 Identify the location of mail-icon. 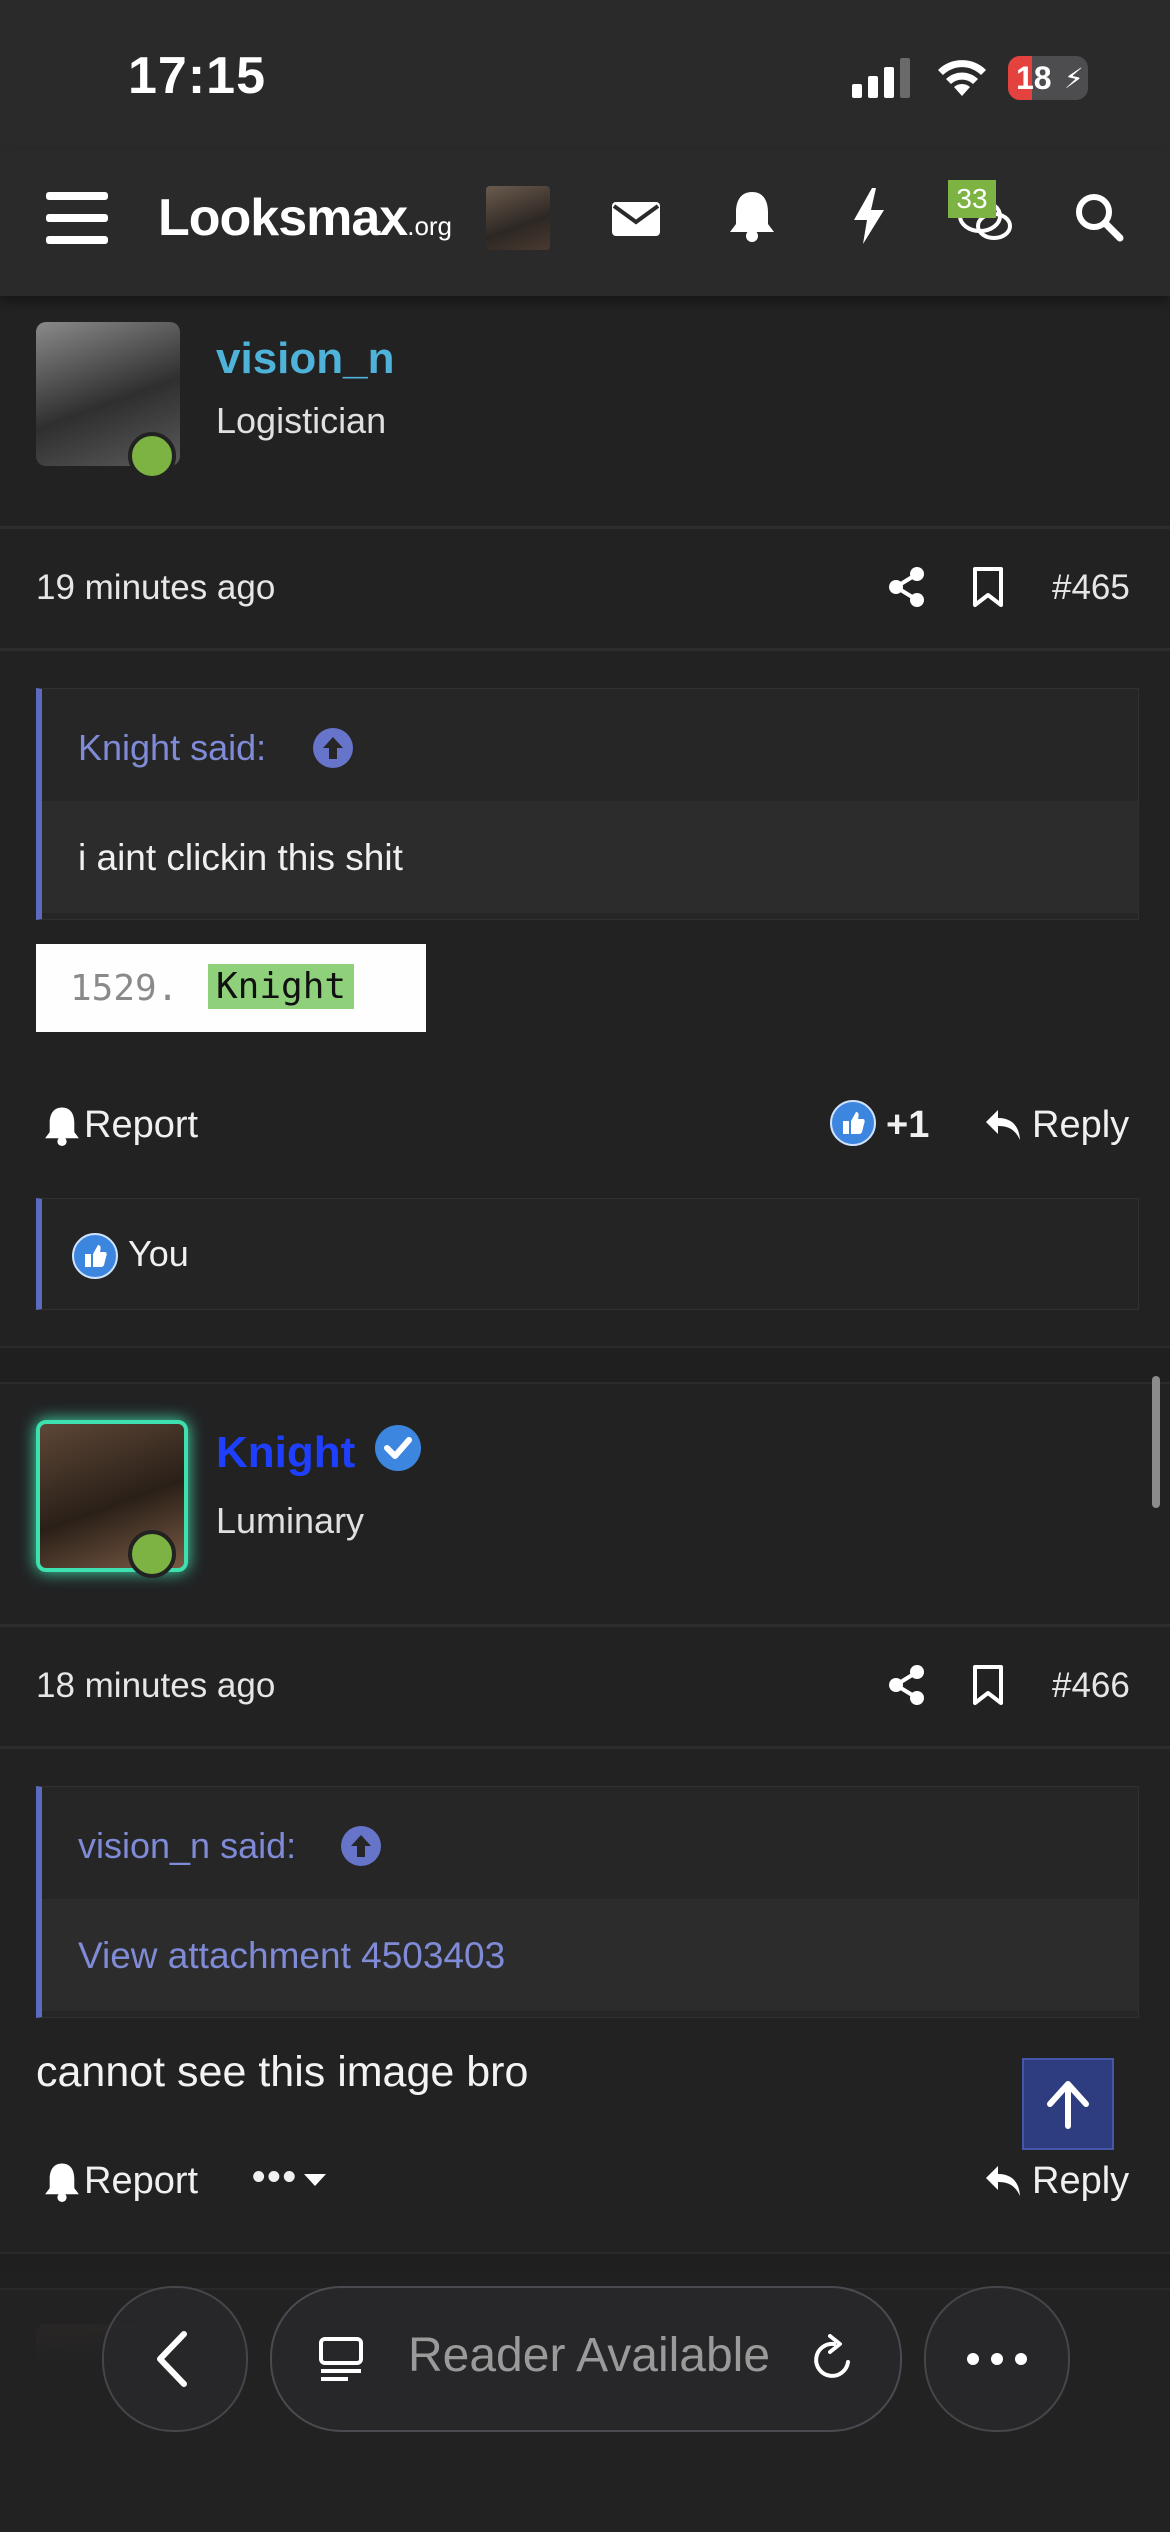
(636, 217).